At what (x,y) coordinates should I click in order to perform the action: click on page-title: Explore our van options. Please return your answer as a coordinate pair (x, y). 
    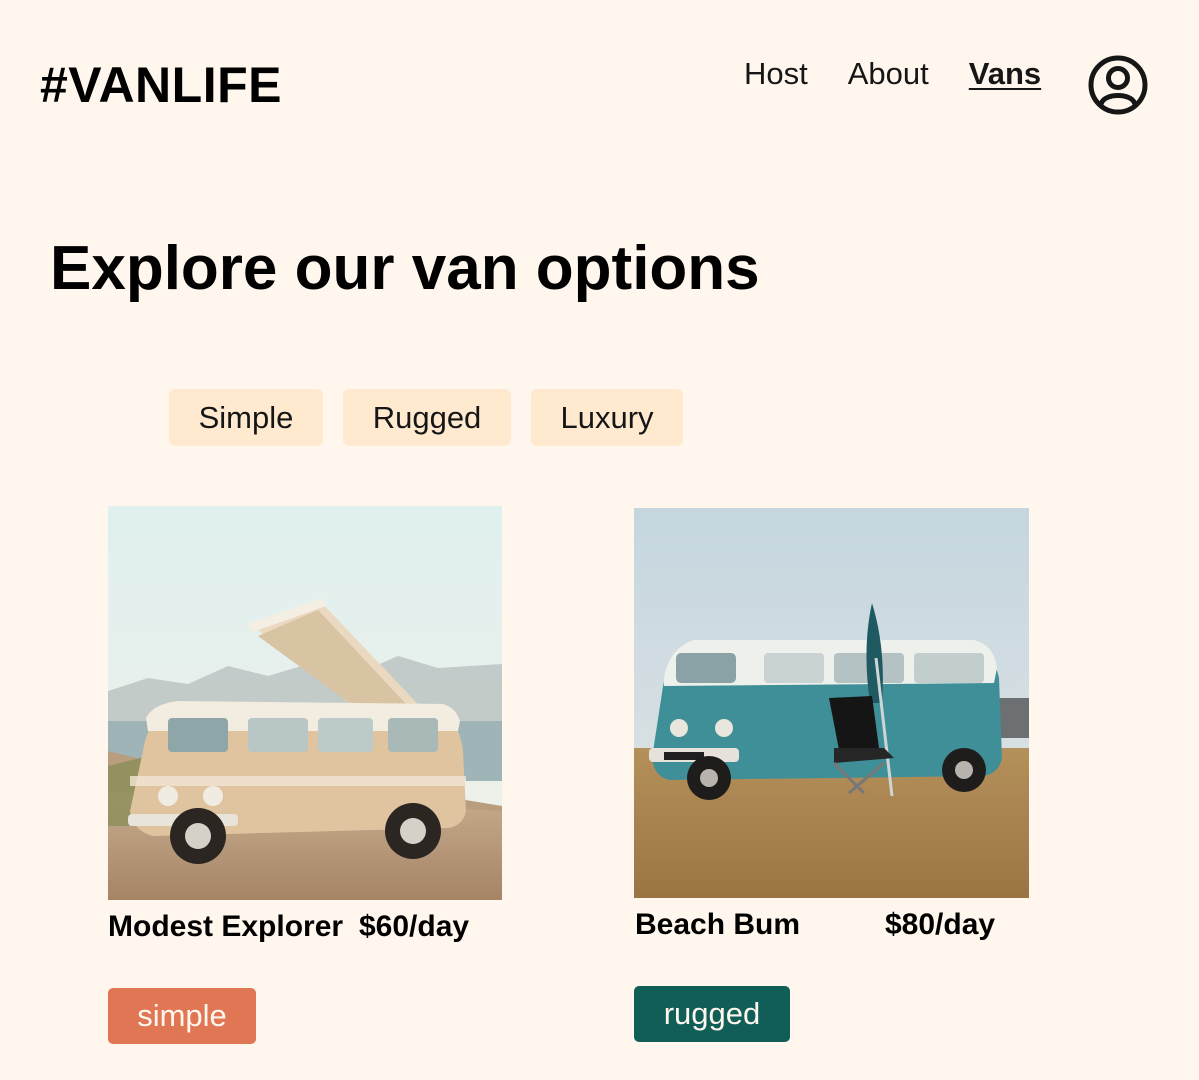
    Looking at the image, I should click on (405, 268).